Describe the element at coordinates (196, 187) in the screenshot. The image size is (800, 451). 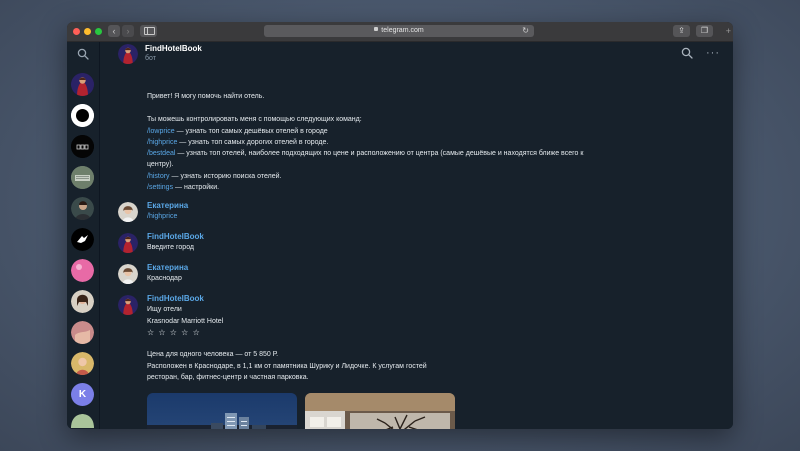
I see `settings-description: — настройки.` at that location.